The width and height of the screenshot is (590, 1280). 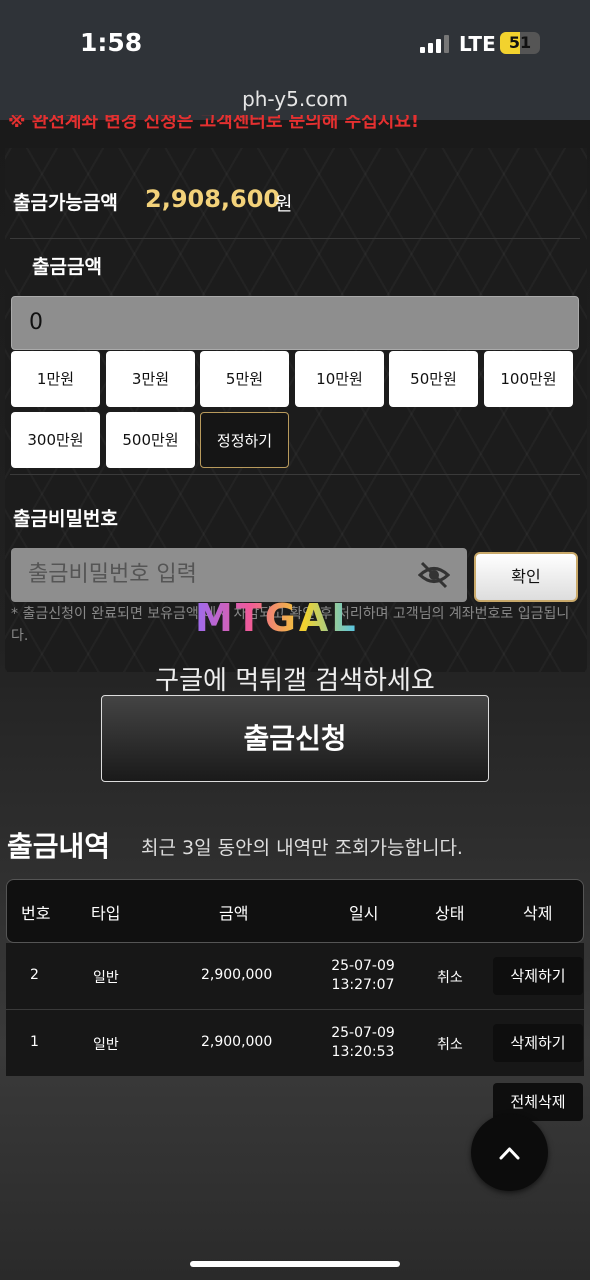 What do you see at coordinates (150, 379) in the screenshot?
I see `quick-amount-3: 3만원` at bounding box center [150, 379].